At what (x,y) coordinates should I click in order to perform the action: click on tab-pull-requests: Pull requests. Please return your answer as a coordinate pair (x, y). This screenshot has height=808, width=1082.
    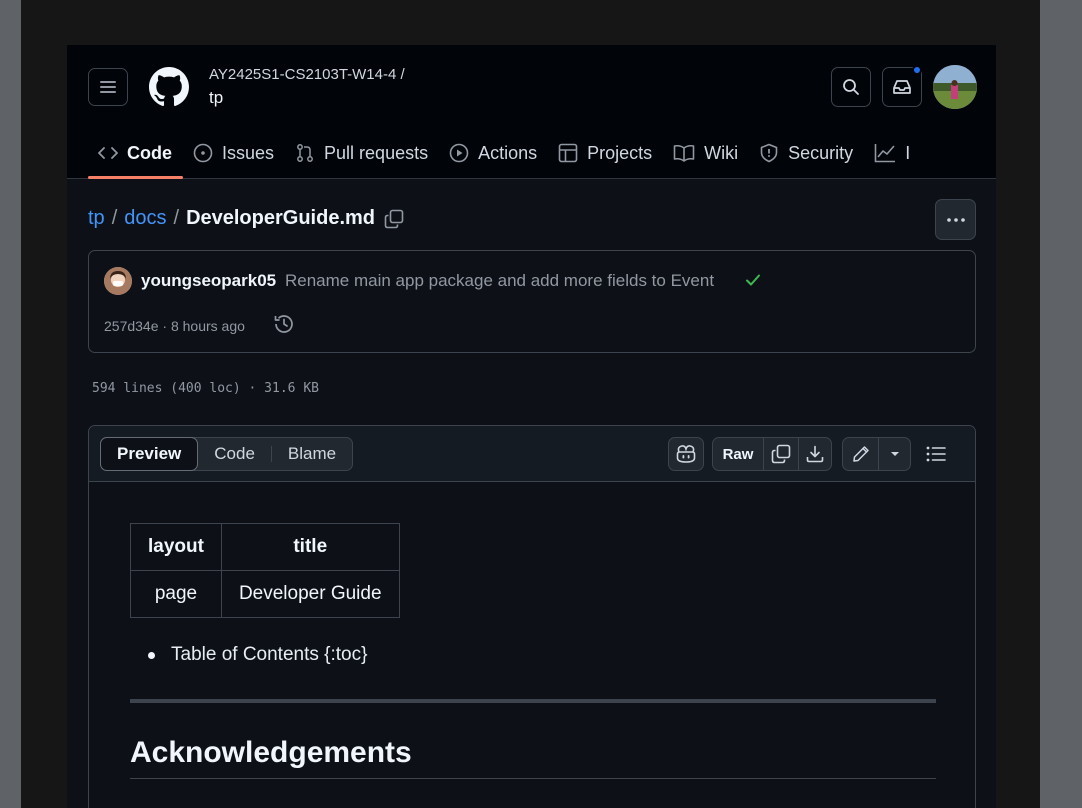
    Looking at the image, I should click on (362, 153).